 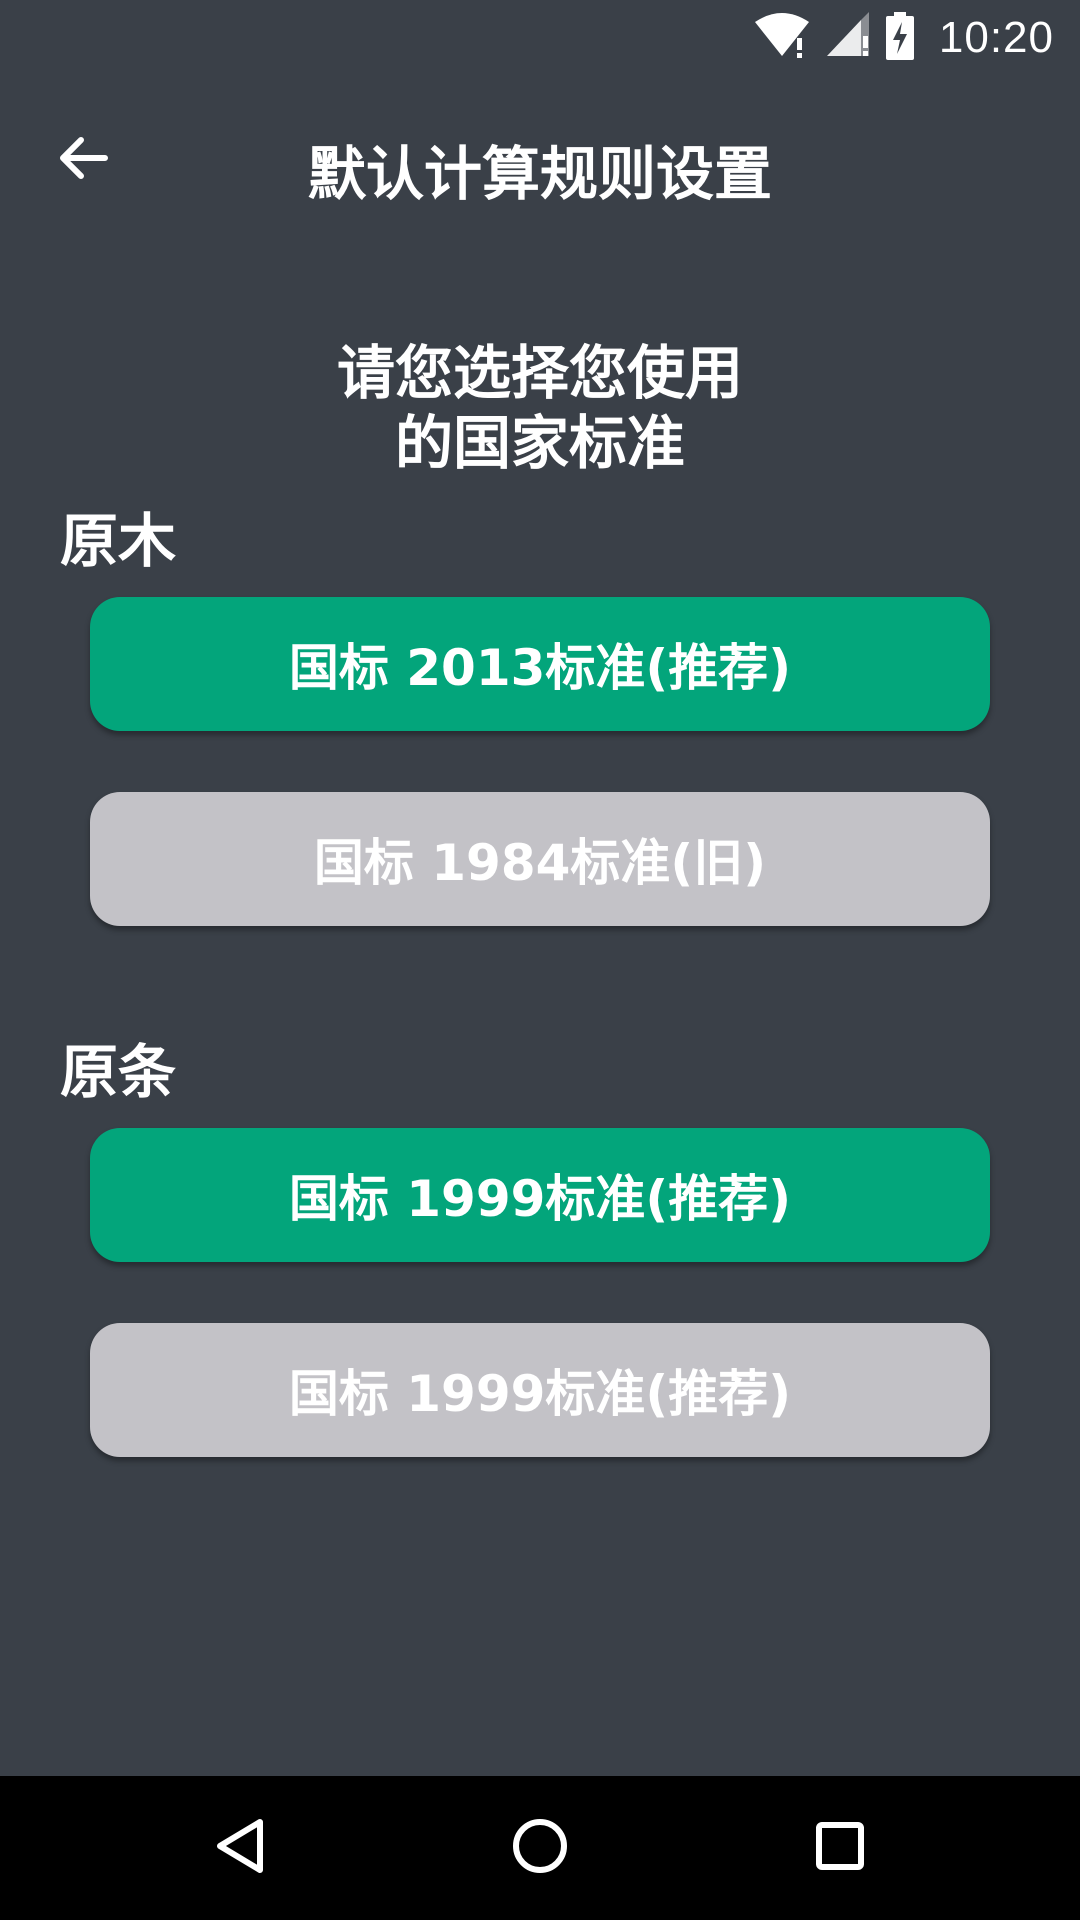 What do you see at coordinates (118, 541) in the screenshot?
I see `section-label-log: 原木` at bounding box center [118, 541].